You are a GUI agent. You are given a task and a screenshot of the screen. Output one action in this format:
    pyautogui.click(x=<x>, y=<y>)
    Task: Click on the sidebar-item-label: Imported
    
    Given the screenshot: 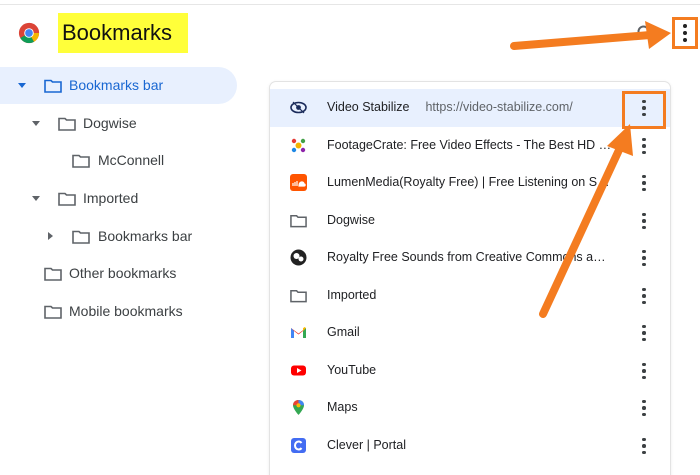 What is the action you would take?
    pyautogui.click(x=111, y=198)
    